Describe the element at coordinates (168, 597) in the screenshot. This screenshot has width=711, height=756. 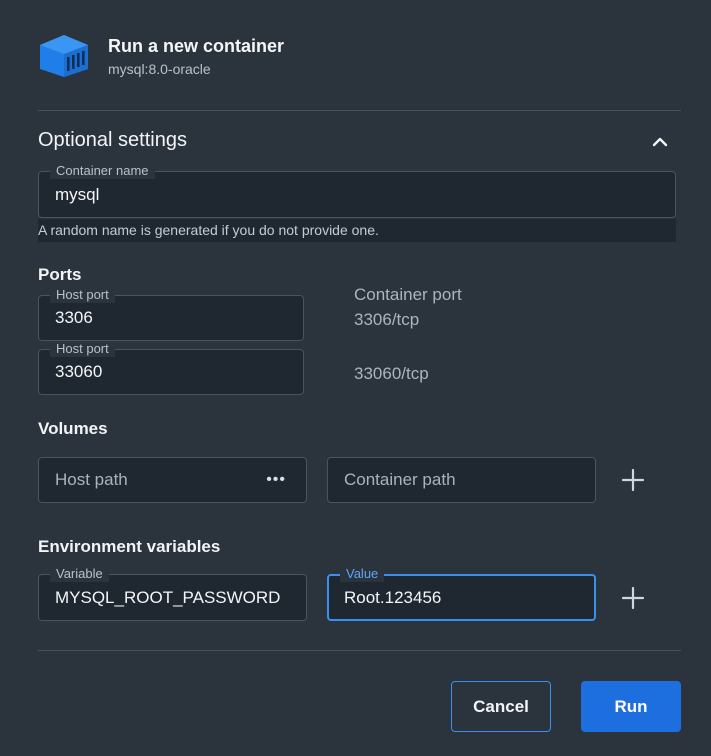
I see `env-variable-value: MYSQL_ROOT_PASSWORD` at that location.